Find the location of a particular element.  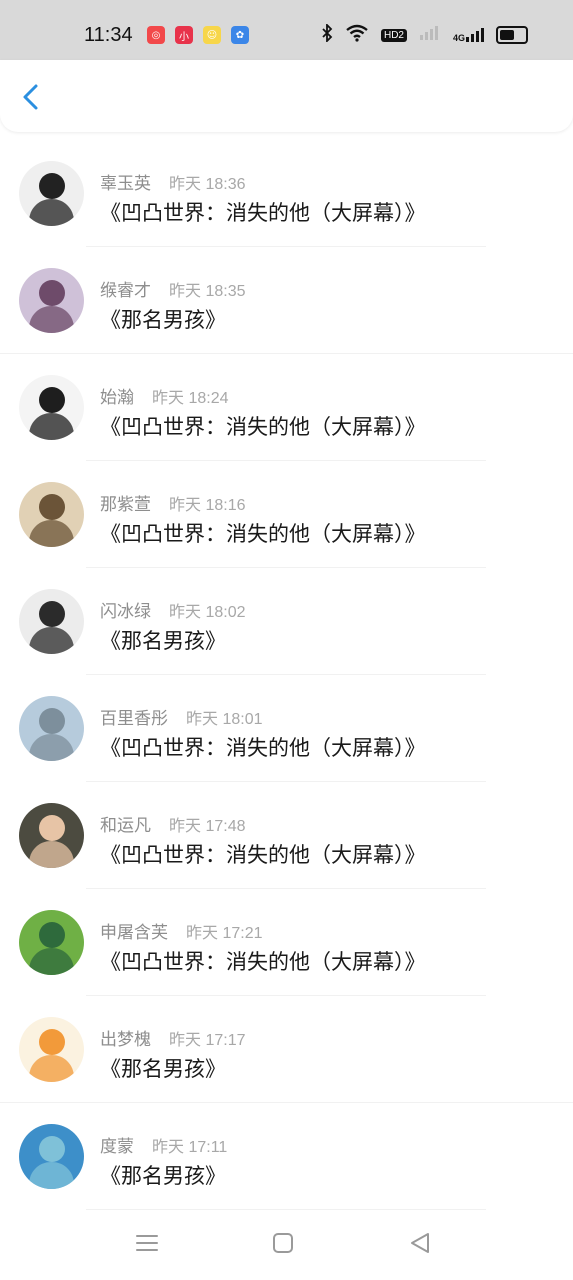

list-item: 那紫萱 昨天 18:16 《凹凸世界：消失的他（大屏幕）》 is located at coordinates (286, 514).